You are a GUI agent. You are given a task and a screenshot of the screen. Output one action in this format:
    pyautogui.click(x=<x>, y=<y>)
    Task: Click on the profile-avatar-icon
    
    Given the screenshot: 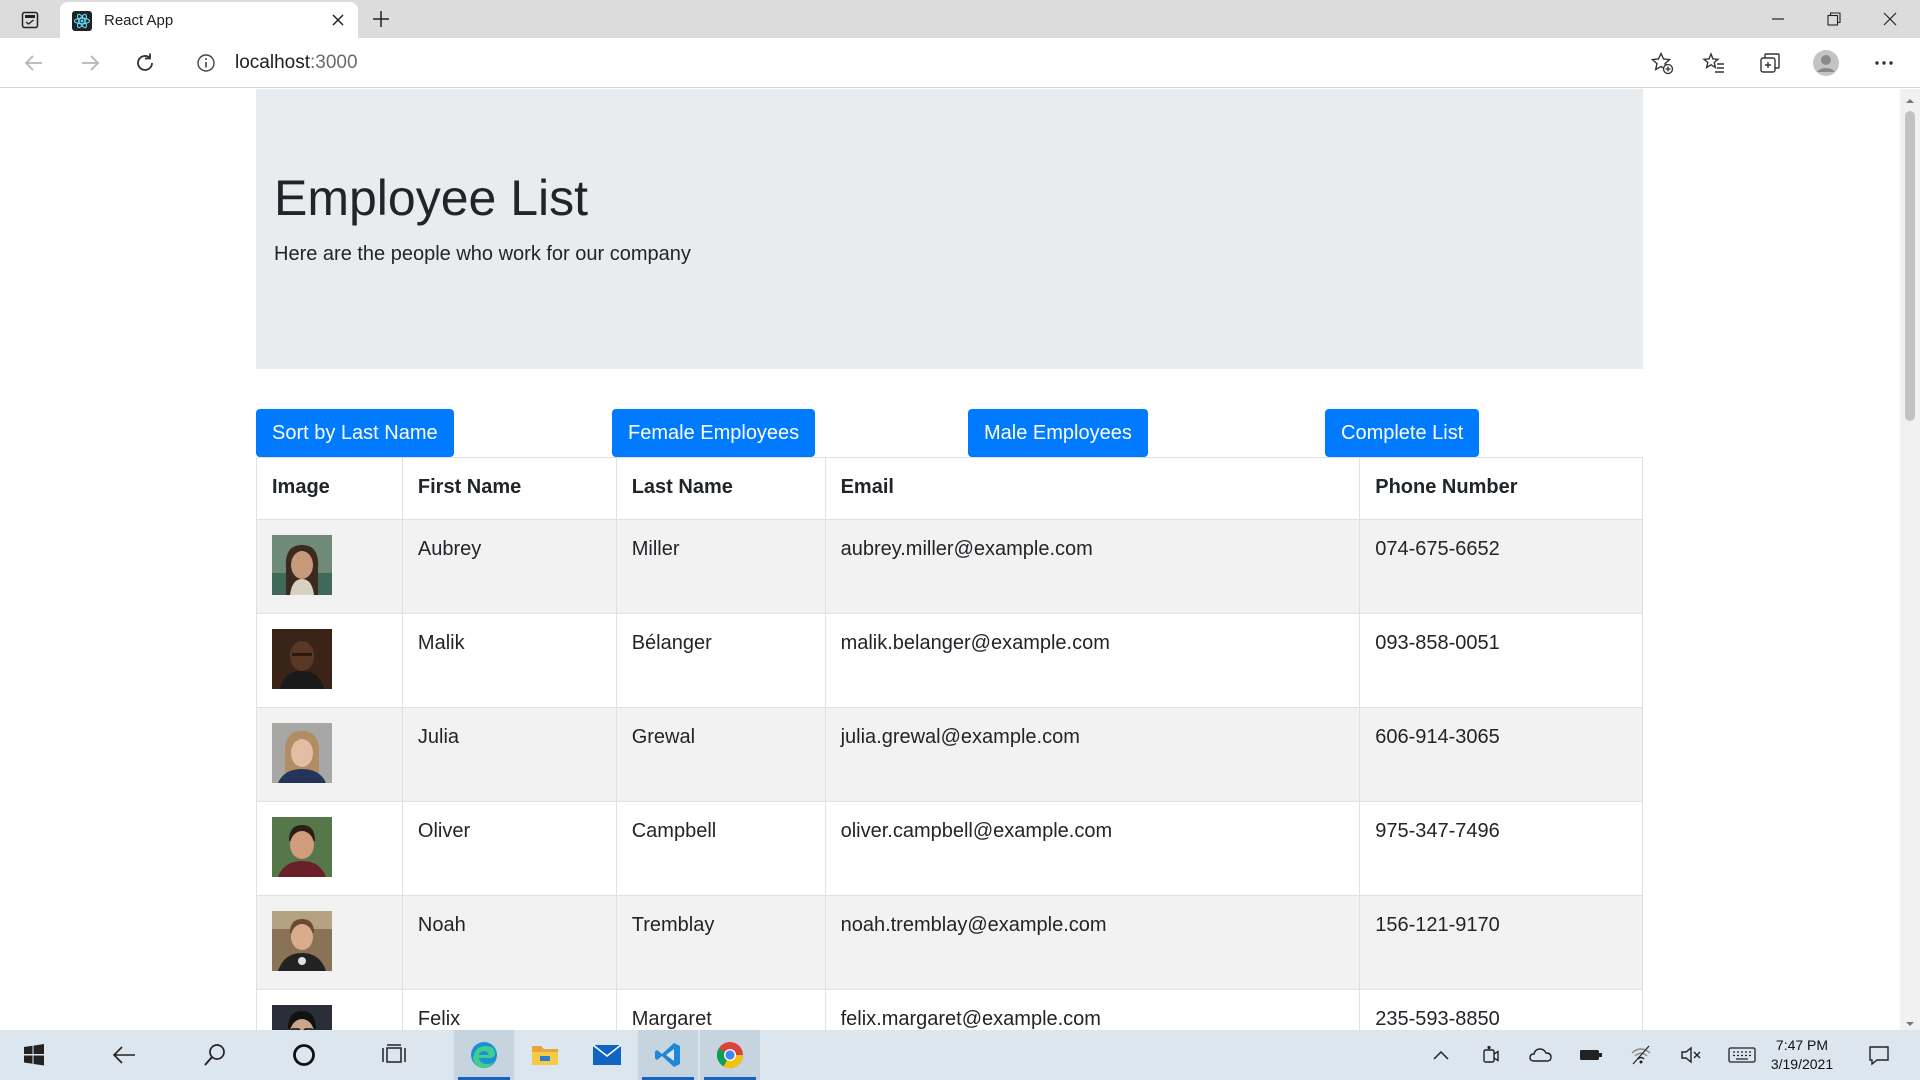 What is the action you would take?
    pyautogui.click(x=1826, y=63)
    